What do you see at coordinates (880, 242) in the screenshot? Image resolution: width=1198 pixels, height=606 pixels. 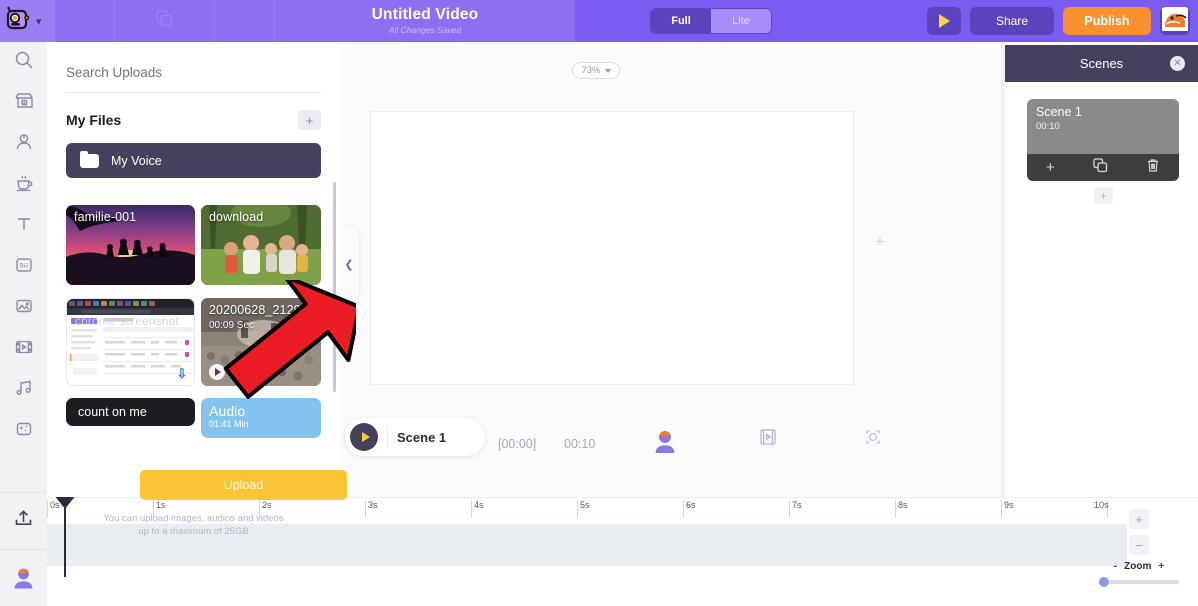 I see `canvas-add-button: +` at bounding box center [880, 242].